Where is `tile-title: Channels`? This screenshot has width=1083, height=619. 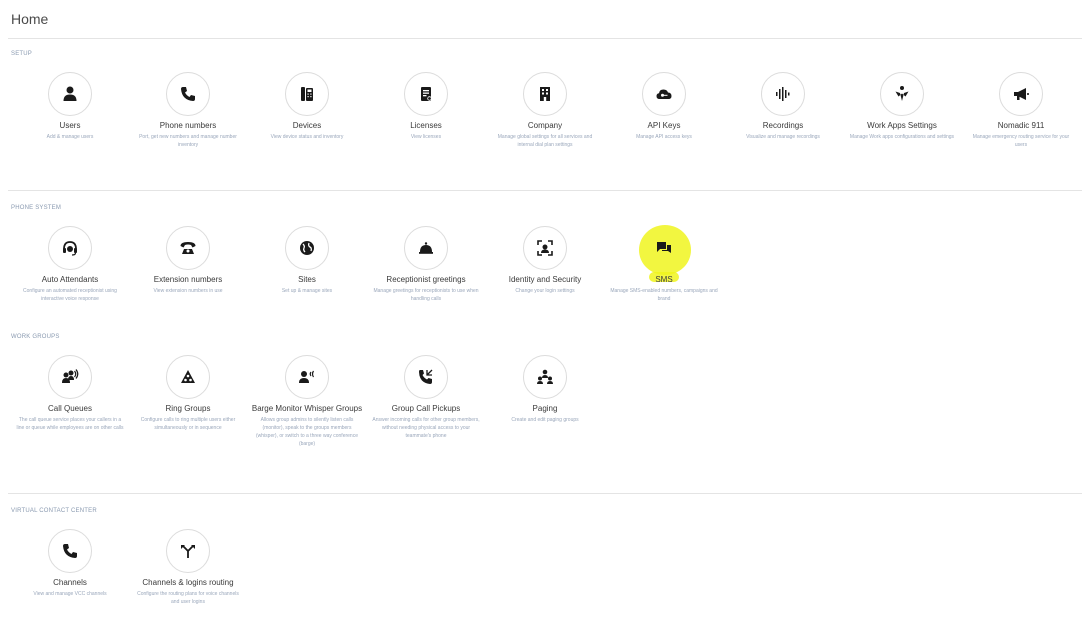 tile-title: Channels is located at coordinates (70, 582).